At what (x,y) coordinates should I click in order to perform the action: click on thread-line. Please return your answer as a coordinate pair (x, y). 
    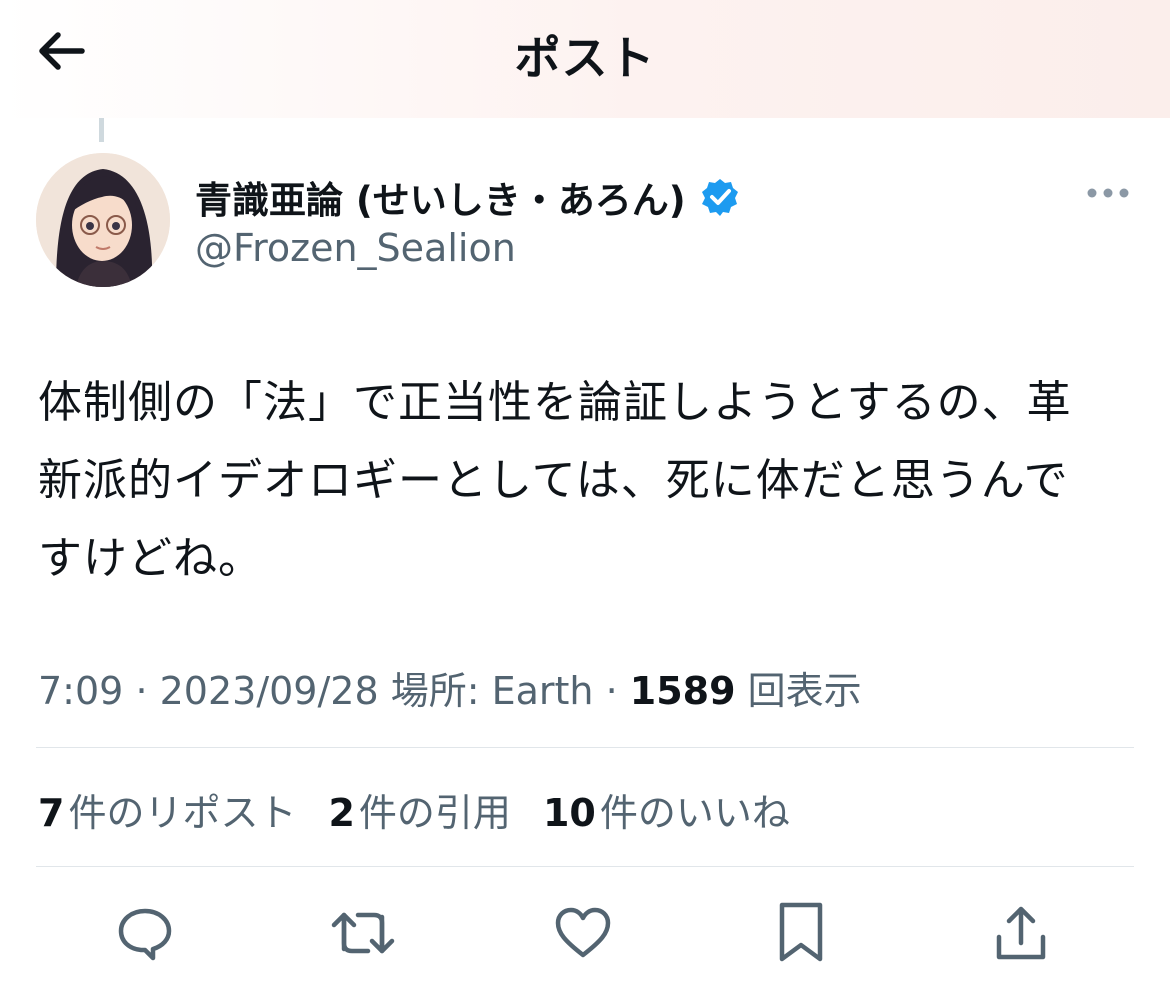
    Looking at the image, I should click on (101, 130).